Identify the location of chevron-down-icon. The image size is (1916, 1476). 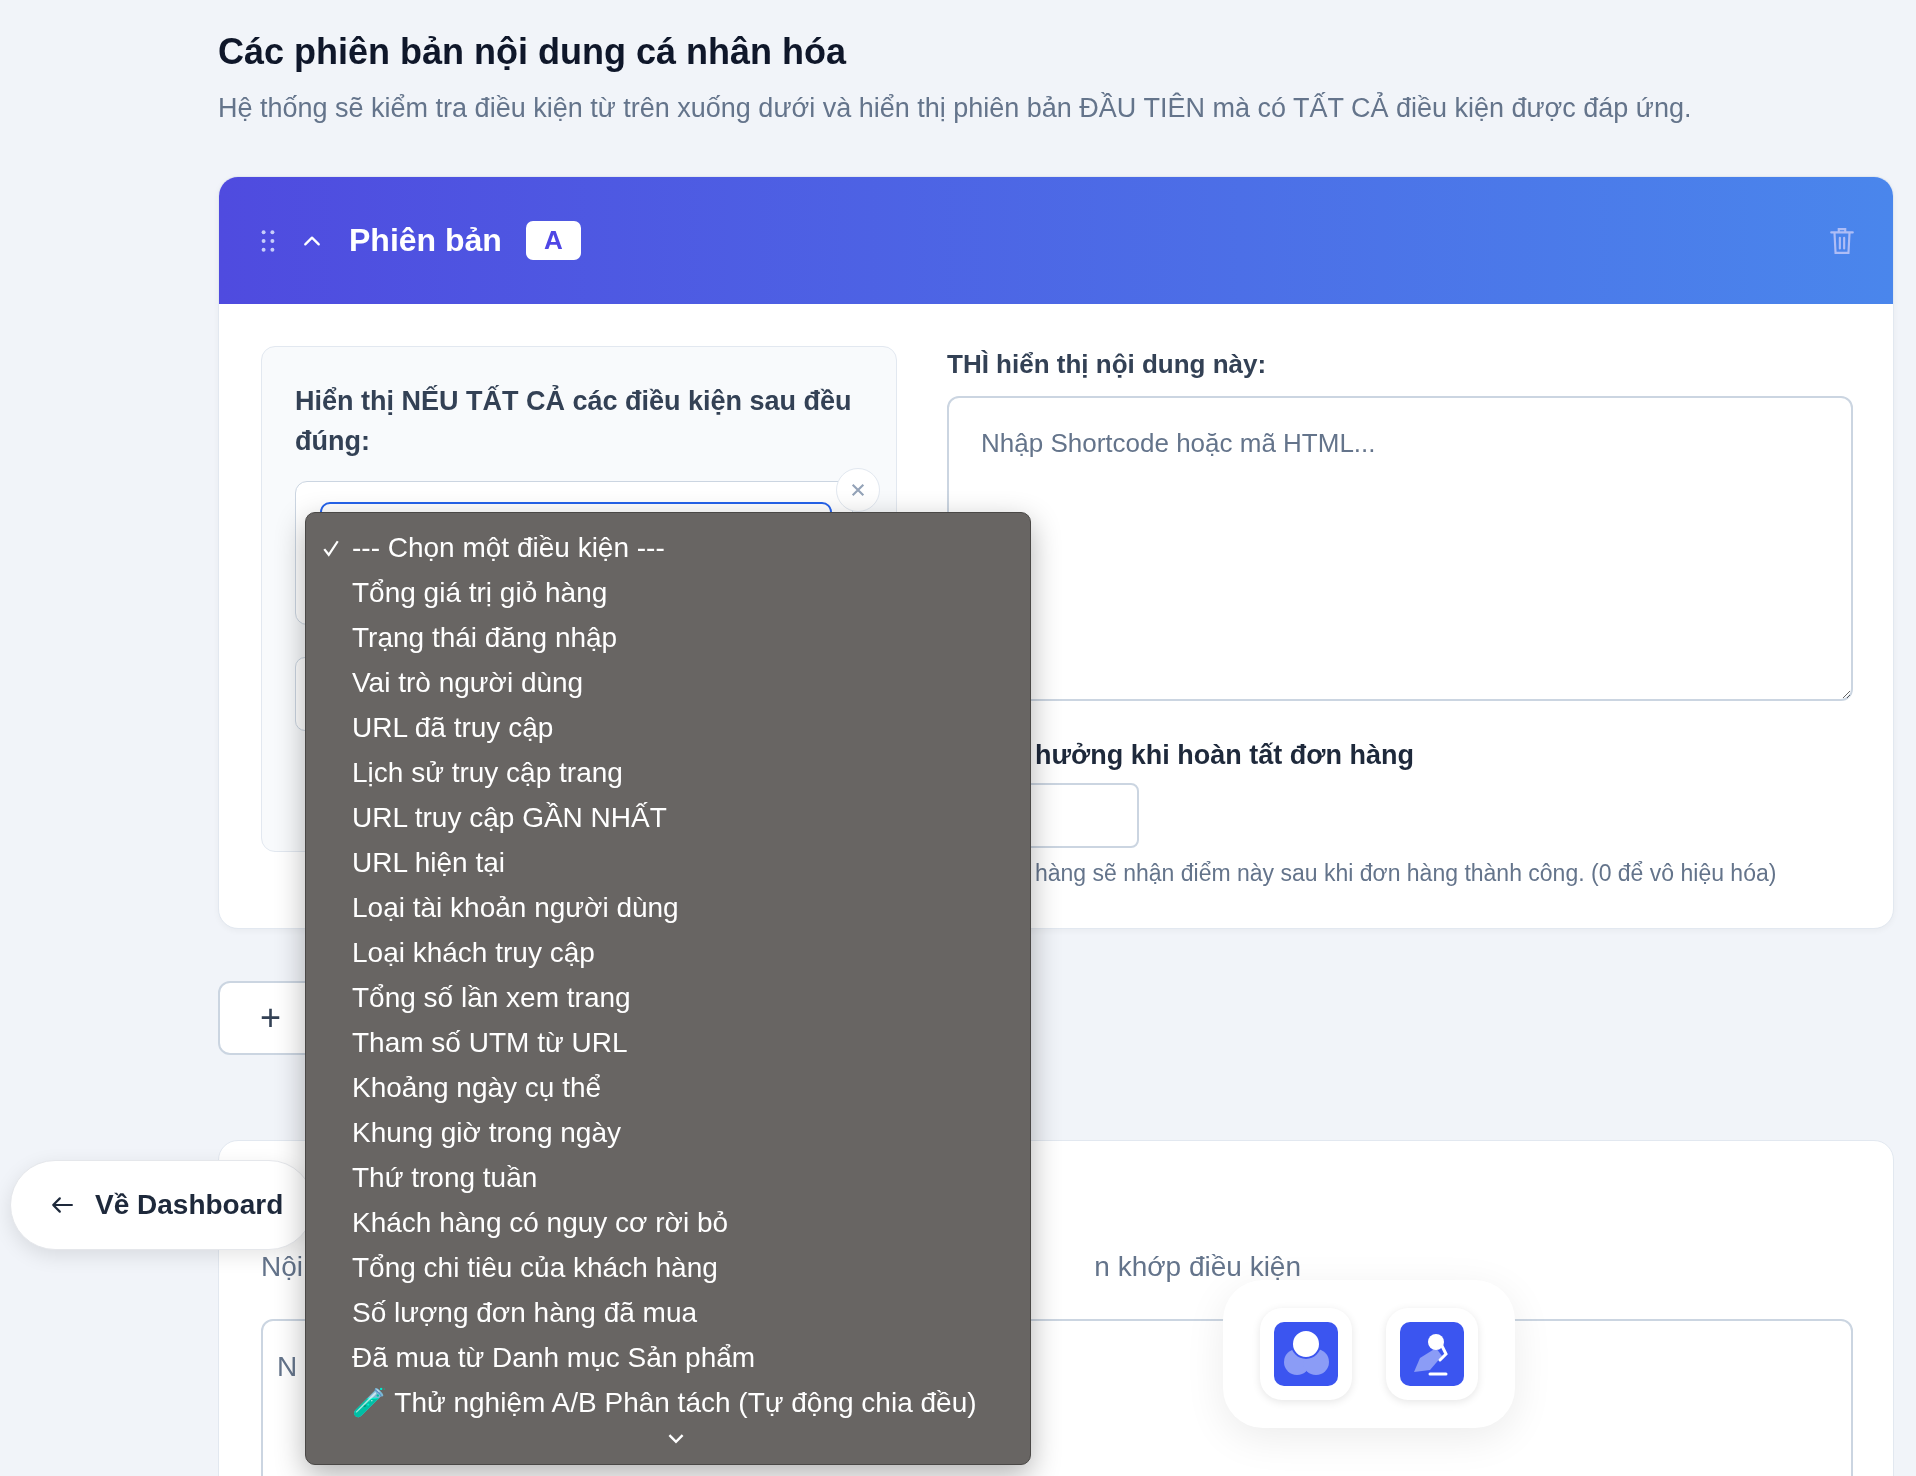
(676, 1438).